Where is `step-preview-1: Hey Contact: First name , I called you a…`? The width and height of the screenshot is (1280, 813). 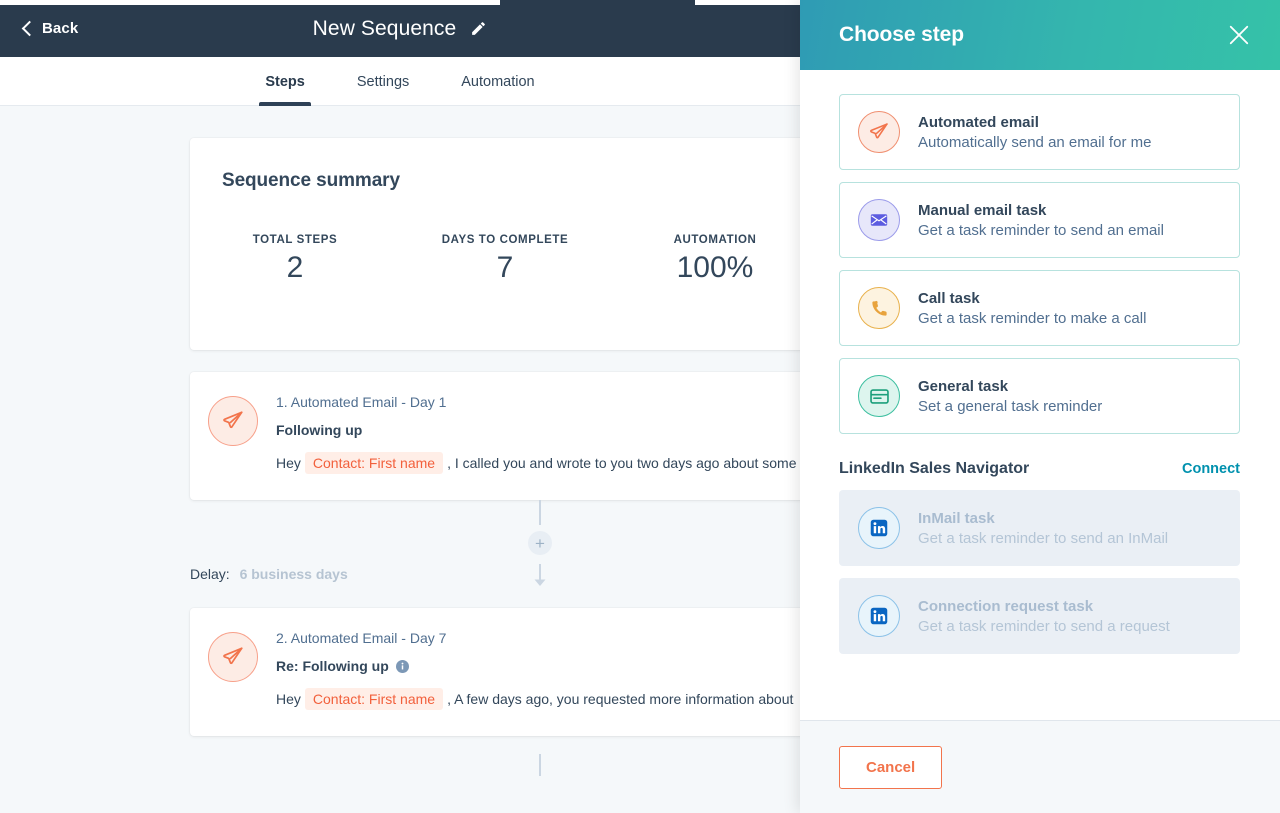
step-preview-1: Hey Contact: First name , I called you a… is located at coordinates (538, 463).